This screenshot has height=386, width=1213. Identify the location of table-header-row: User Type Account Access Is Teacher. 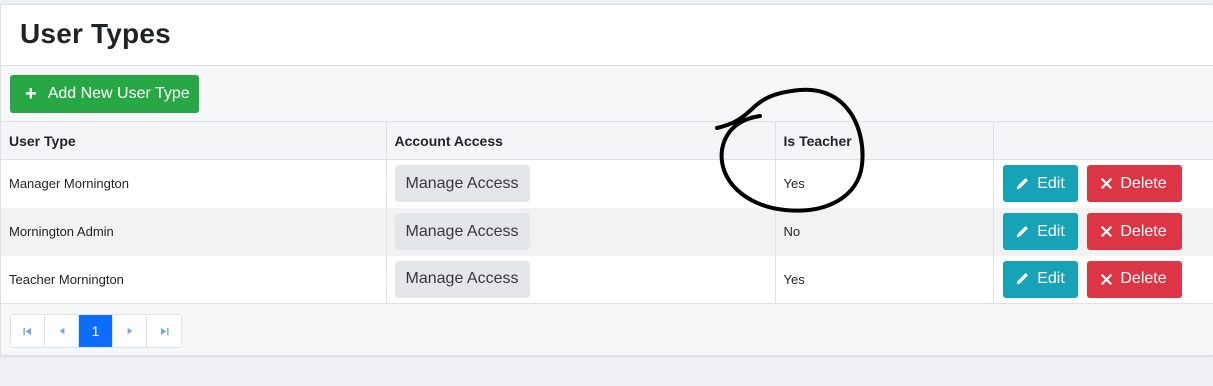
(607, 140).